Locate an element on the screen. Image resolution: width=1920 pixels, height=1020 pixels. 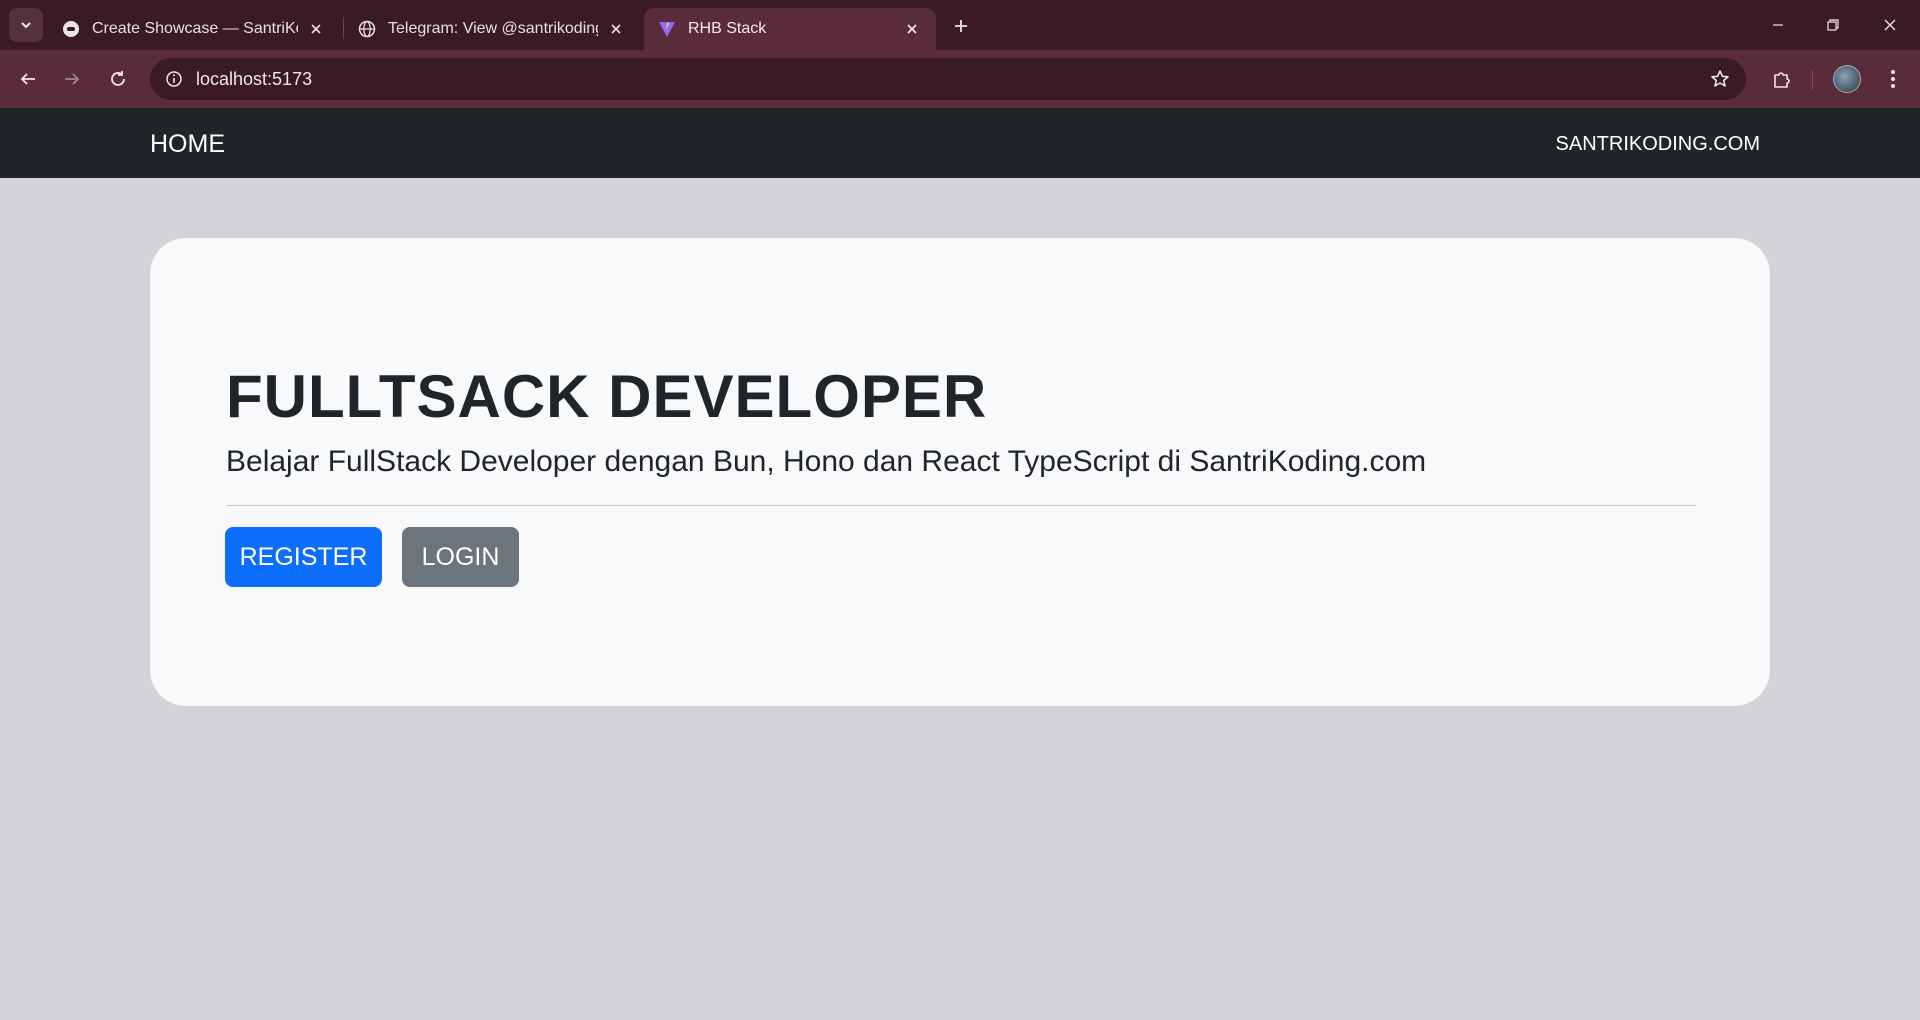
new-tab-button is located at coordinates (961, 26).